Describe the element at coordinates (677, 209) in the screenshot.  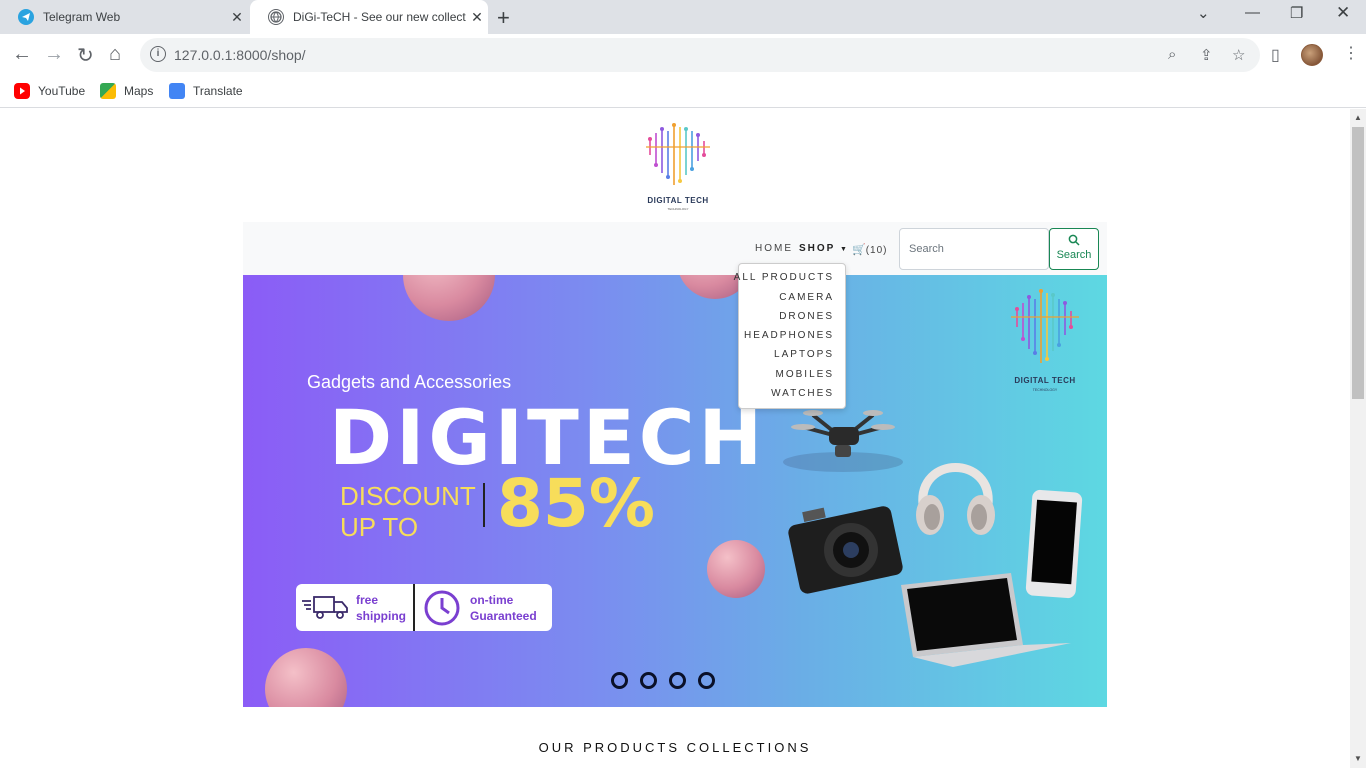
I see `logo-tagline: TECHNOLOGY` at that location.